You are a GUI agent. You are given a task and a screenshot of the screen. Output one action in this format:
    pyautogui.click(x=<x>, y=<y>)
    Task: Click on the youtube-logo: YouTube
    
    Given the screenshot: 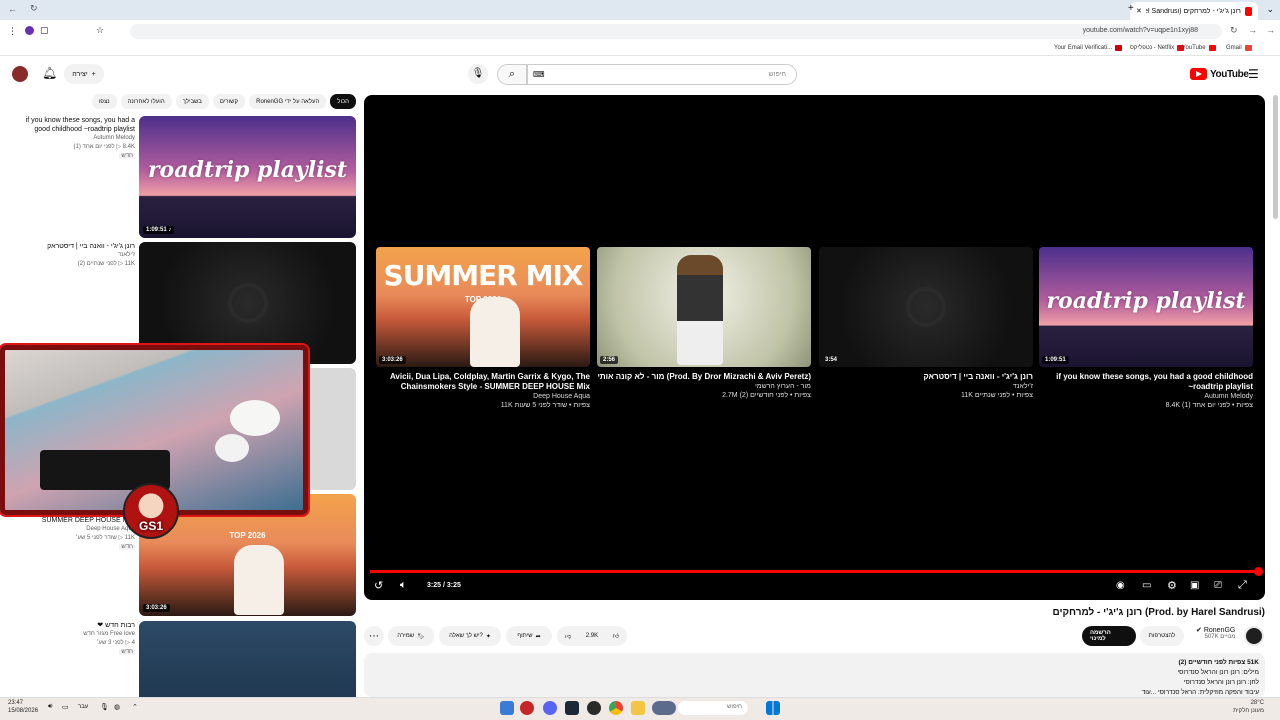 What is the action you would take?
    pyautogui.click(x=1219, y=74)
    